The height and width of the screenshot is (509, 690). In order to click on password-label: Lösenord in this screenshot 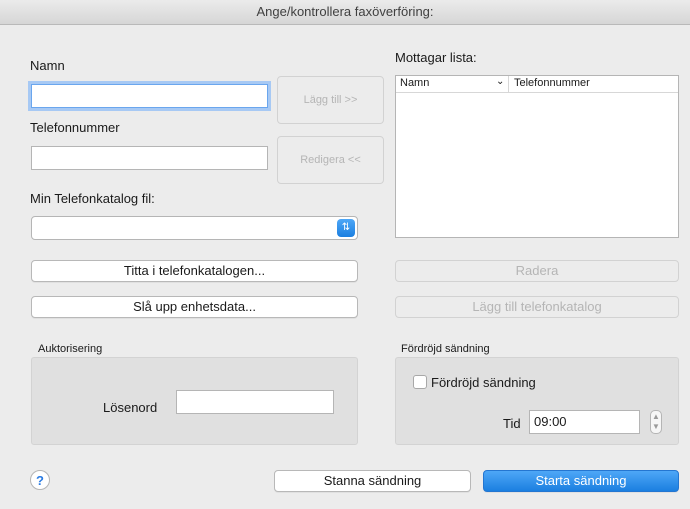, I will do `click(130, 407)`.